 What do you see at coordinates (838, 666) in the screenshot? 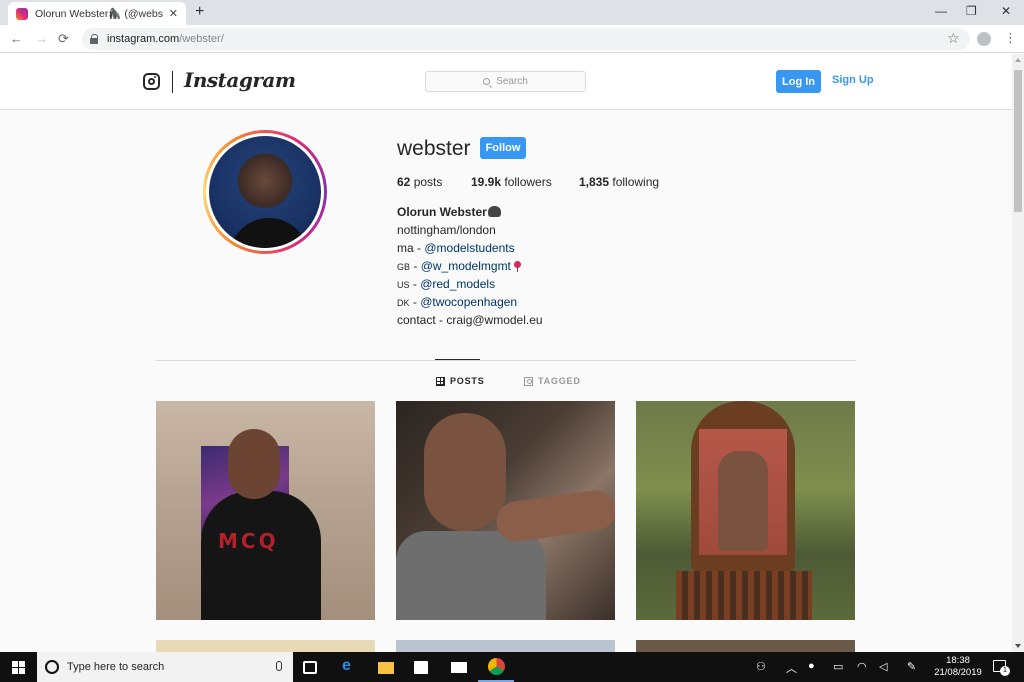
I see `battery-icon: ▭` at bounding box center [838, 666].